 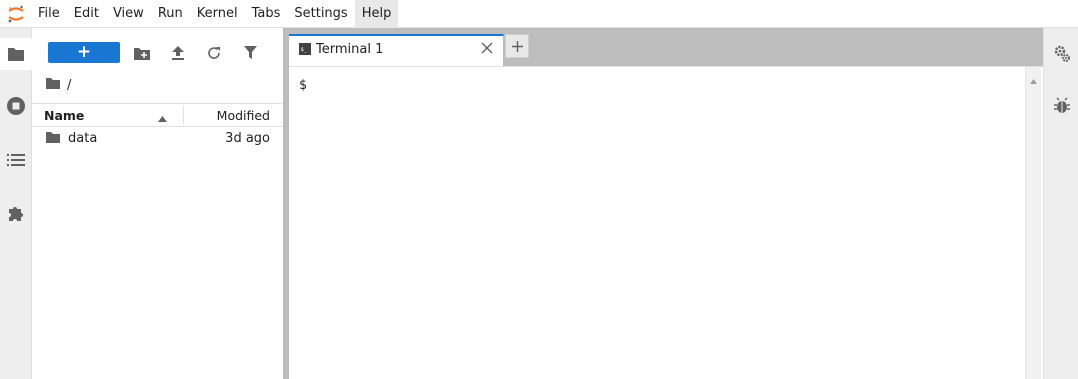 I want to click on close-icon, so click(x=487, y=50).